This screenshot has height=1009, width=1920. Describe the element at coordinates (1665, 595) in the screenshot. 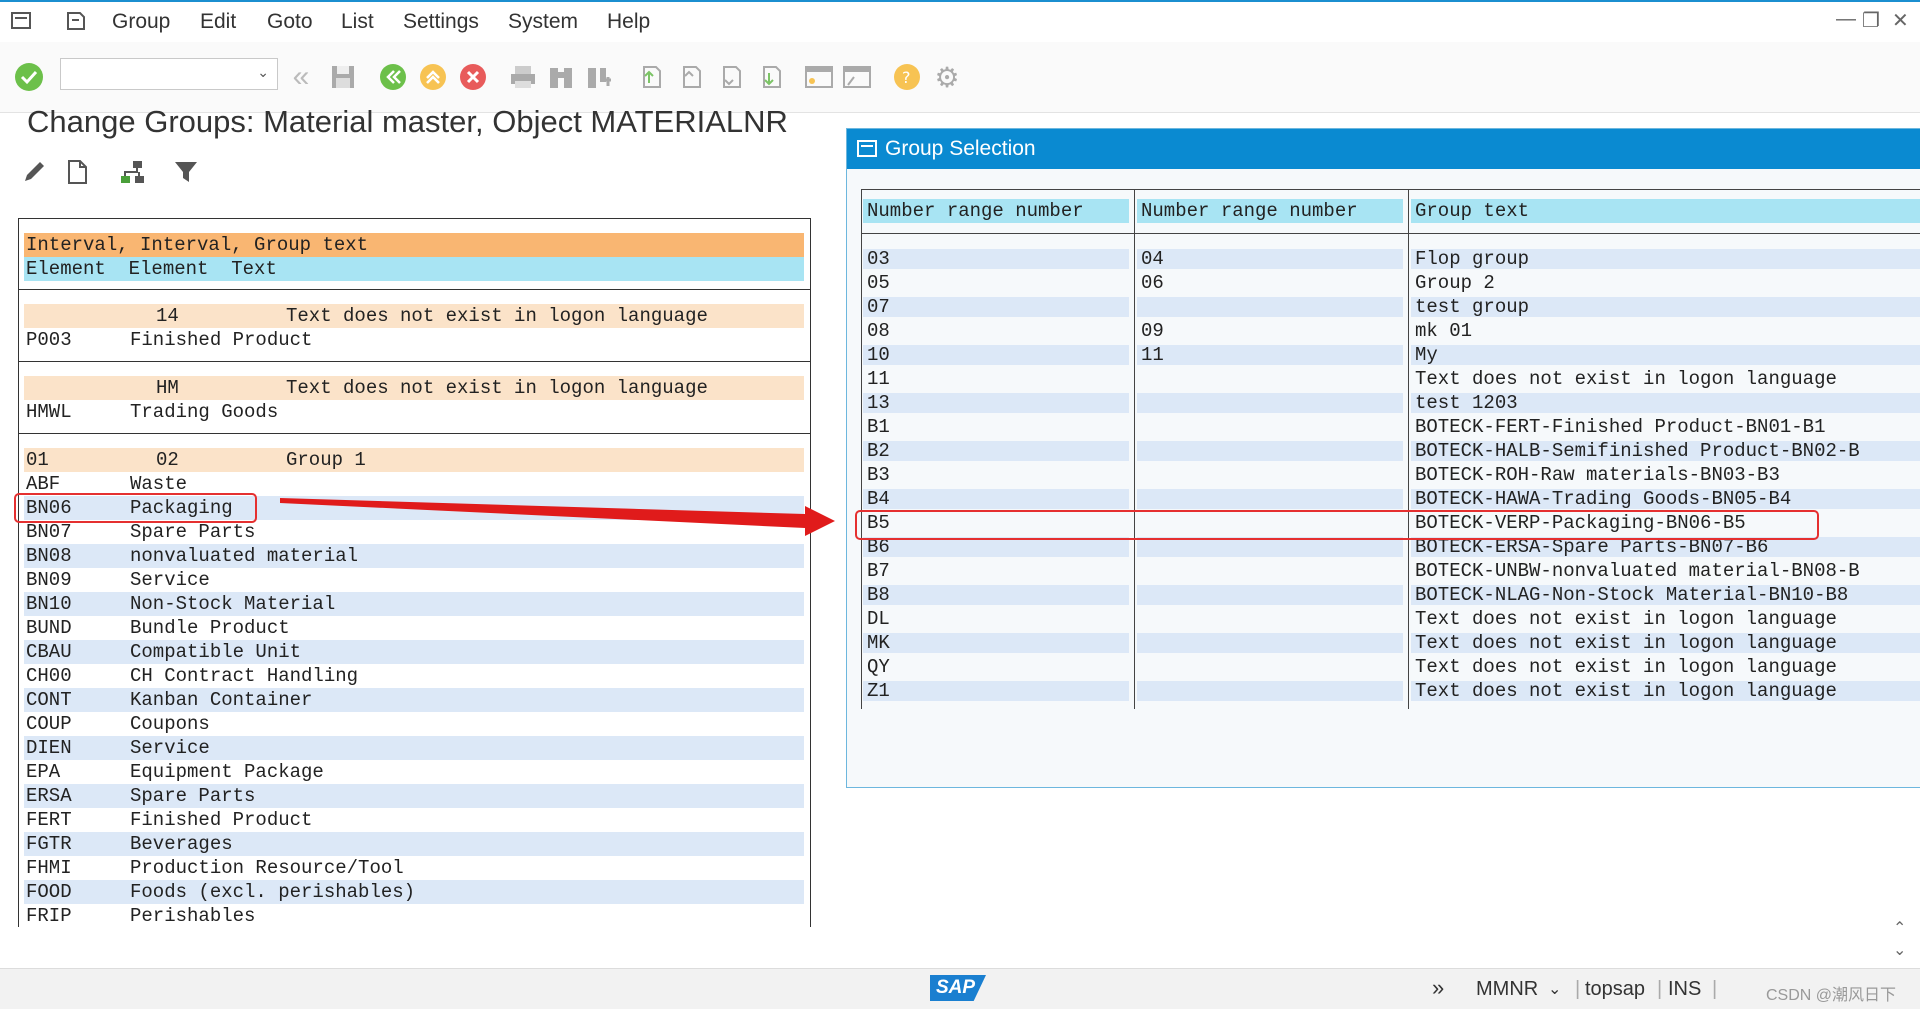

I see `cell-text: BOTECK-NLAG-Non-Stock Material-BN10-B8` at that location.